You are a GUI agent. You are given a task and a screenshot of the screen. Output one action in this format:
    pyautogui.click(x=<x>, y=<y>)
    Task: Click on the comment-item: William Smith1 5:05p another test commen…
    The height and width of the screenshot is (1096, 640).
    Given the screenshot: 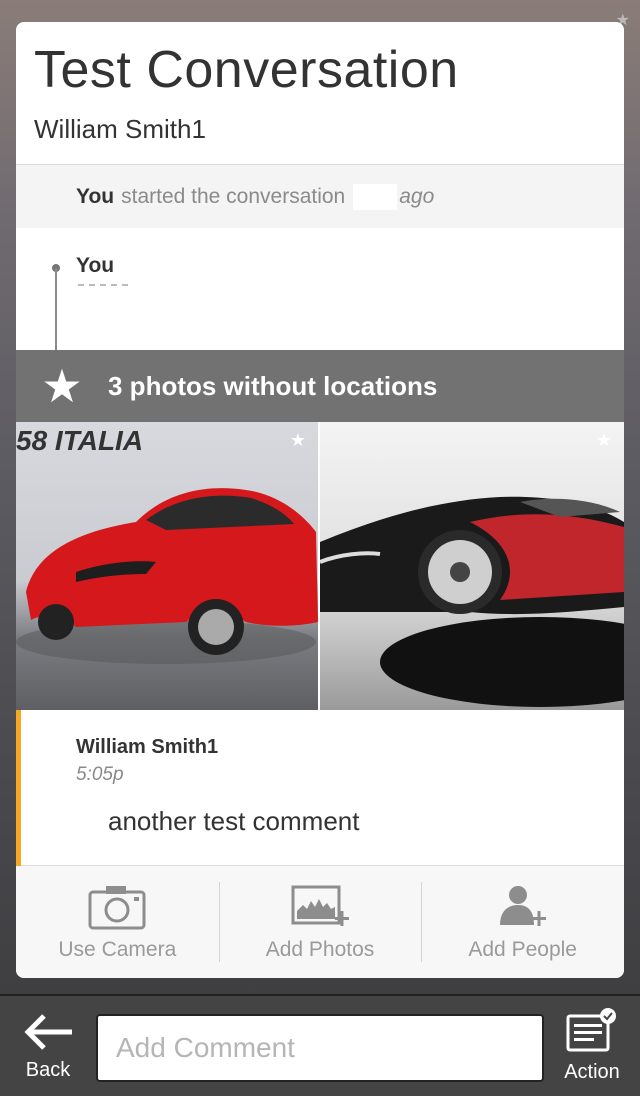 What is the action you would take?
    pyautogui.click(x=320, y=788)
    